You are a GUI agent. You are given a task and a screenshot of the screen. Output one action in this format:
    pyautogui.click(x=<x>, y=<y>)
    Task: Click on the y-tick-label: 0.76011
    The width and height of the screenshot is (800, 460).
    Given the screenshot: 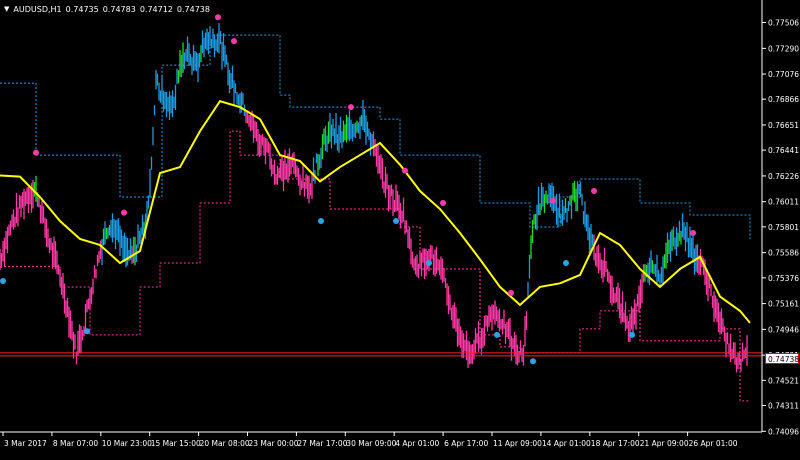 What is the action you would take?
    pyautogui.click(x=783, y=202)
    